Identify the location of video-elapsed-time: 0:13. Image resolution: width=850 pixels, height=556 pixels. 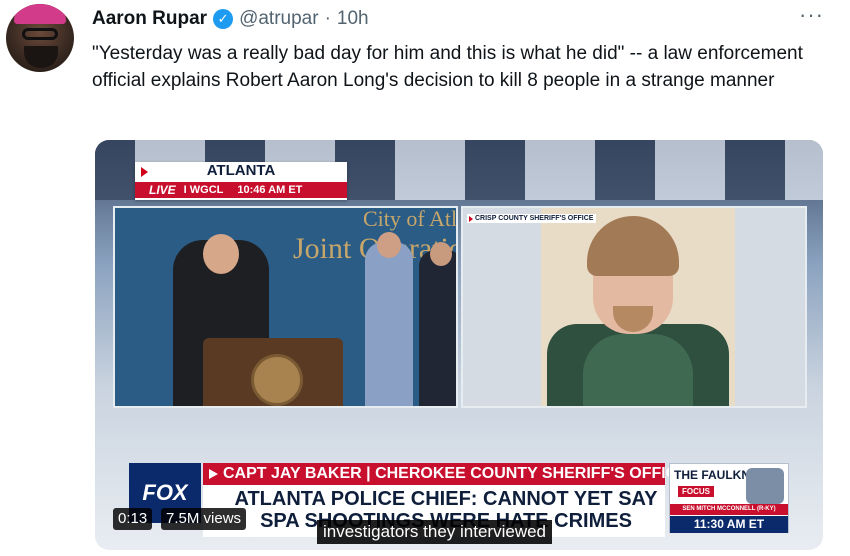
(133, 519).